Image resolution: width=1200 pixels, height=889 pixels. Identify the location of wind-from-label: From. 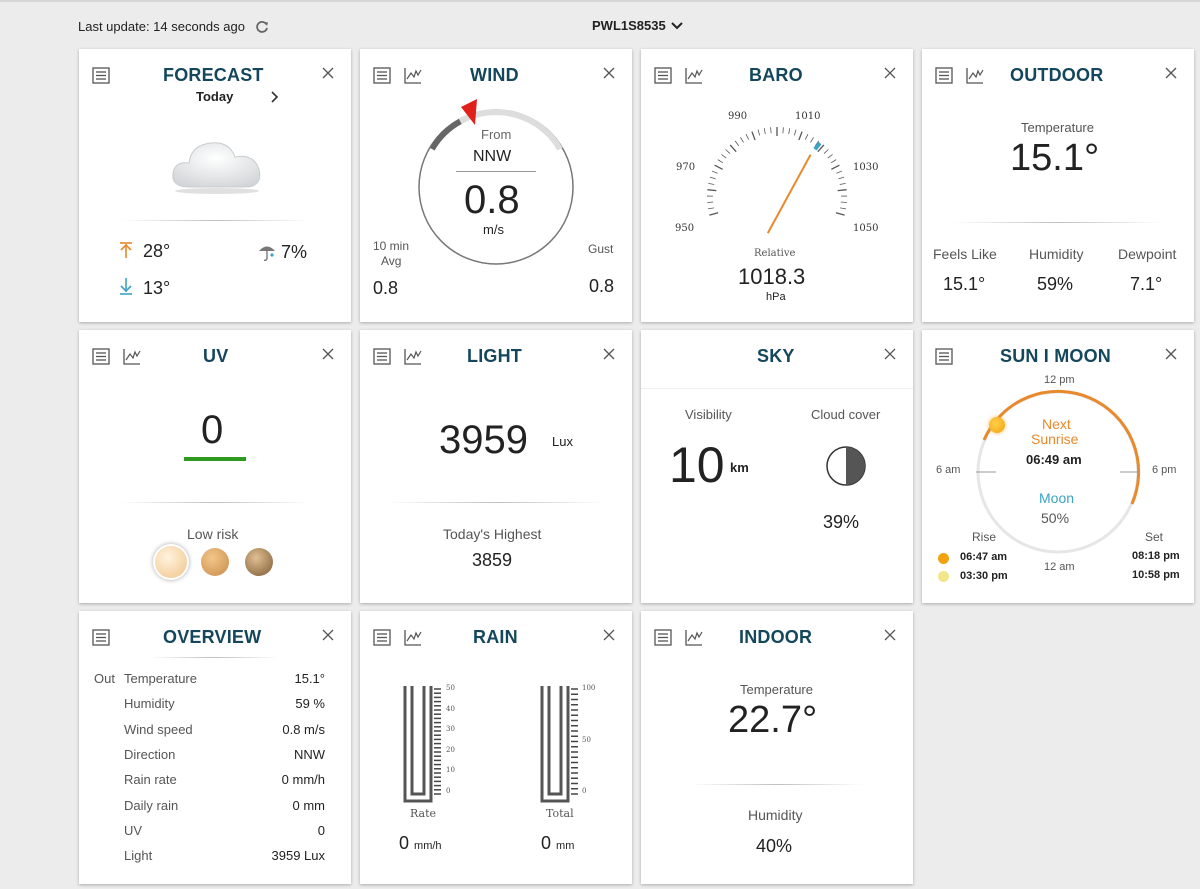
(496, 134).